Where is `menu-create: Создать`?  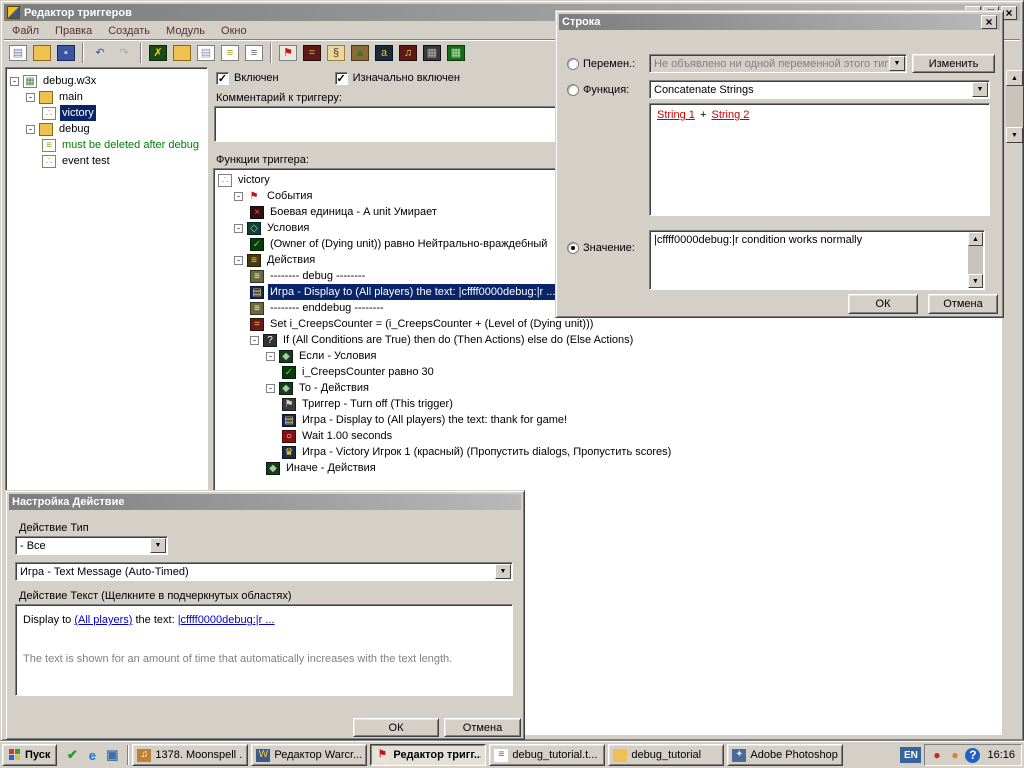 menu-create: Создать is located at coordinates (129, 31).